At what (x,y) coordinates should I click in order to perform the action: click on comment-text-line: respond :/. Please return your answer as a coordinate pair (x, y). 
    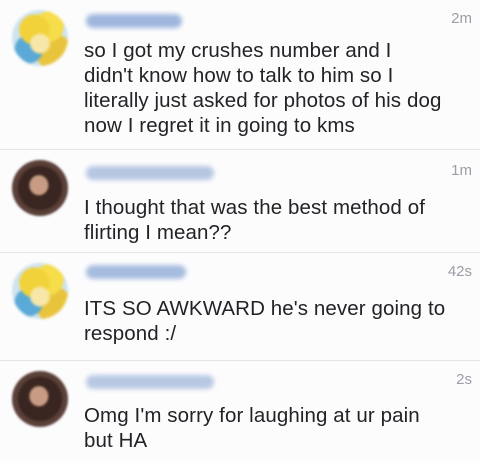
    Looking at the image, I should click on (130, 333).